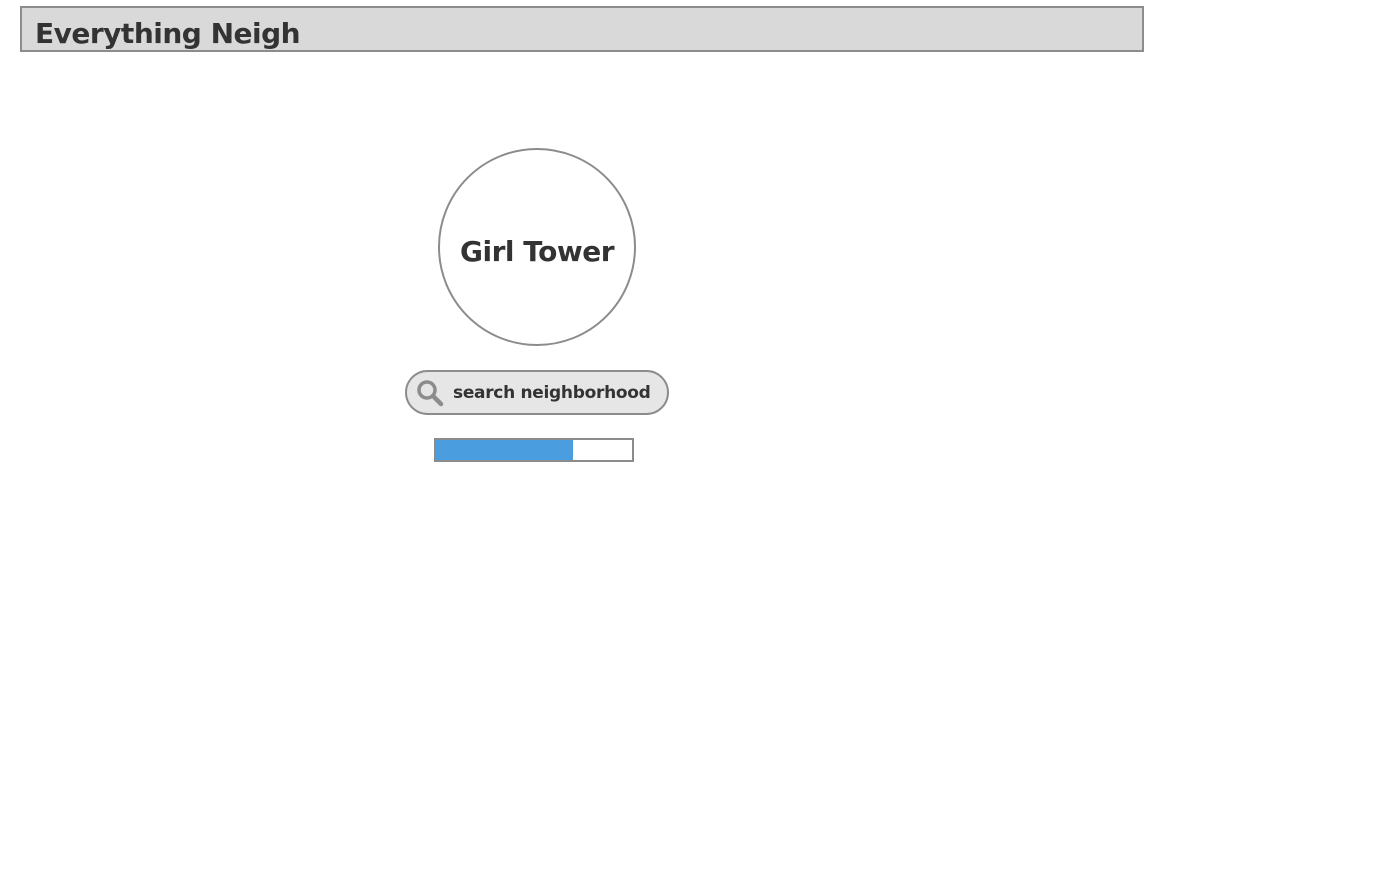  I want to click on header-bar: Everything Neigh, so click(582, 29).